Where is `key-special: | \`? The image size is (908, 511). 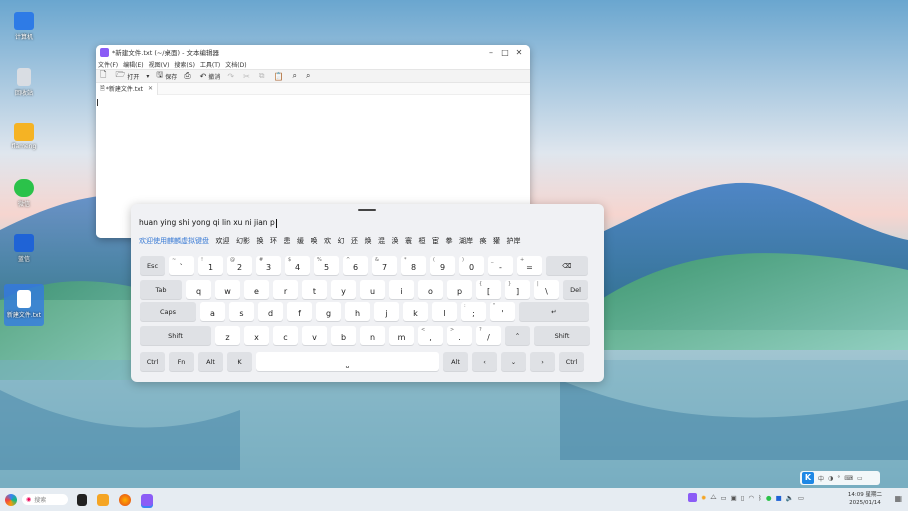 key-special: | \ is located at coordinates (546, 289).